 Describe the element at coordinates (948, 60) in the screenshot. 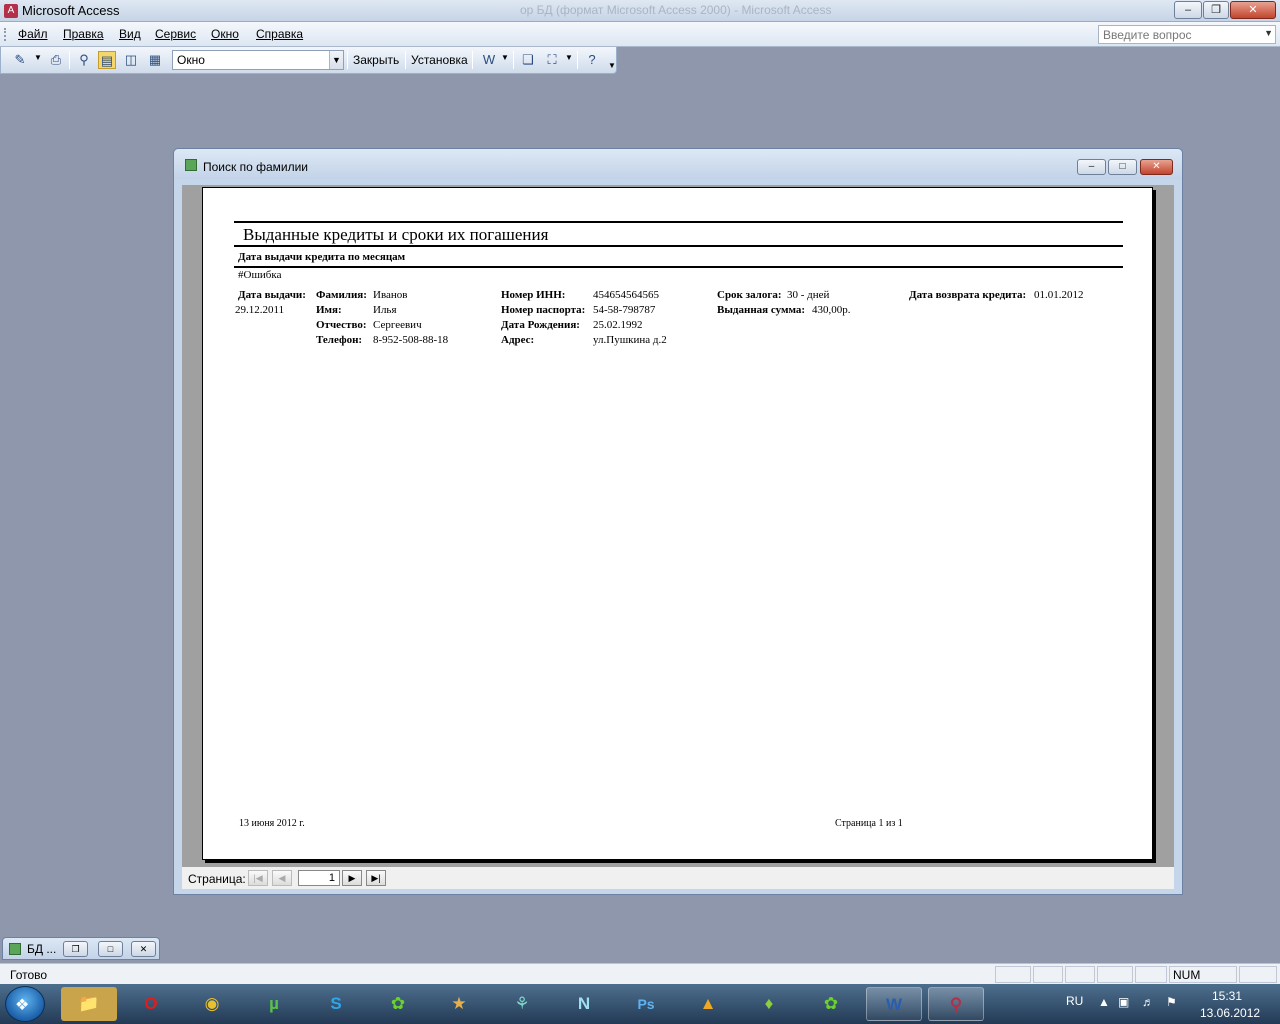

I see `toolbar-empty-area` at that location.